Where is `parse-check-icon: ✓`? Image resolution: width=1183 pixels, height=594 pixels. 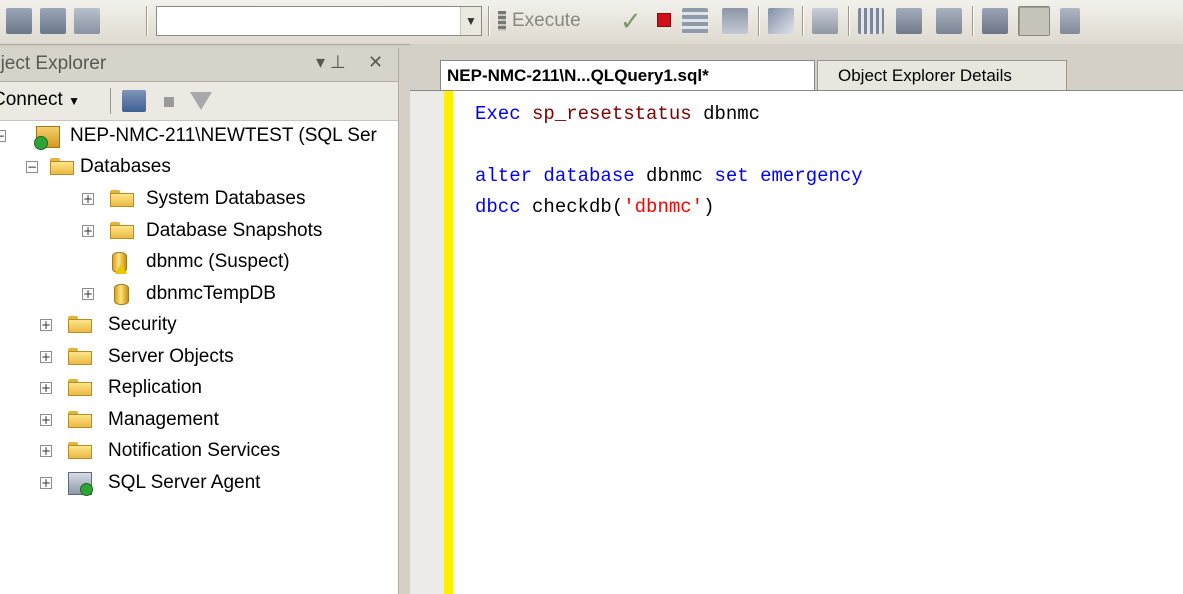
parse-check-icon: ✓ is located at coordinates (631, 21).